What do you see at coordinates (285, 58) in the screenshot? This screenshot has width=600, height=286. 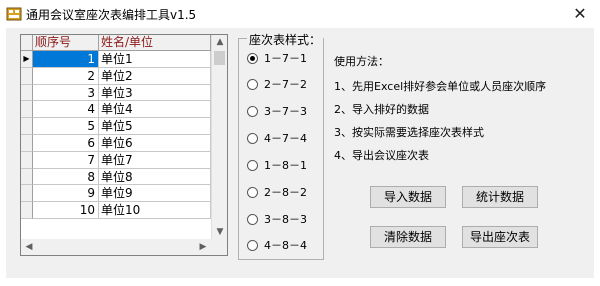 I see `radio-label: 1－7－1` at bounding box center [285, 58].